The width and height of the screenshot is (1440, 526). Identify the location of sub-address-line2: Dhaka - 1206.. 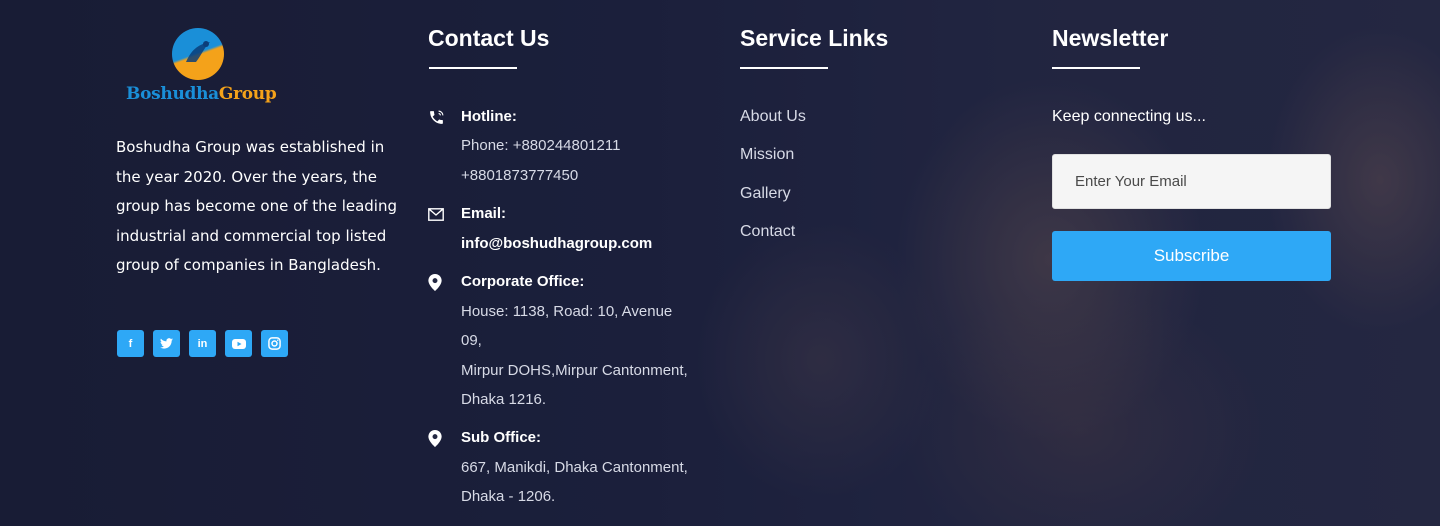
(508, 496).